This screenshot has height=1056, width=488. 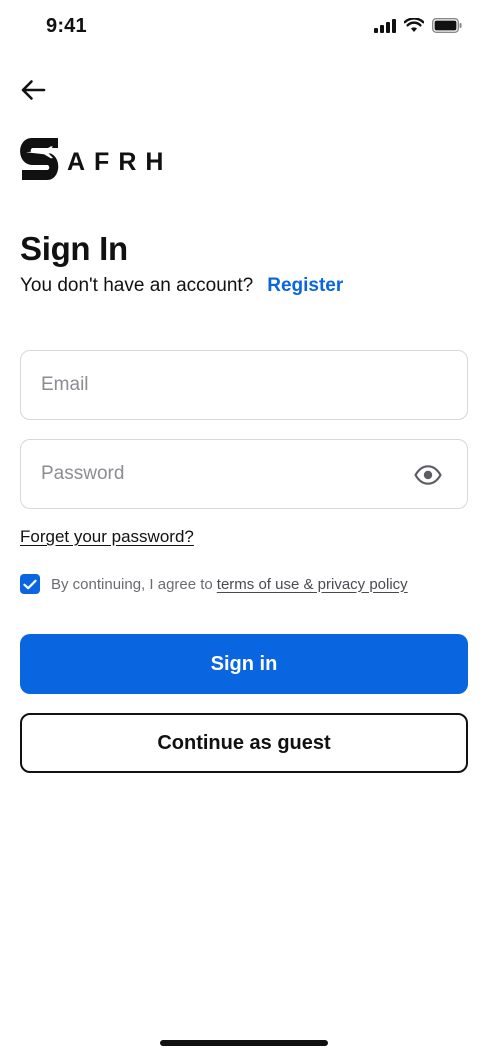 I want to click on email-input, so click(x=244, y=385).